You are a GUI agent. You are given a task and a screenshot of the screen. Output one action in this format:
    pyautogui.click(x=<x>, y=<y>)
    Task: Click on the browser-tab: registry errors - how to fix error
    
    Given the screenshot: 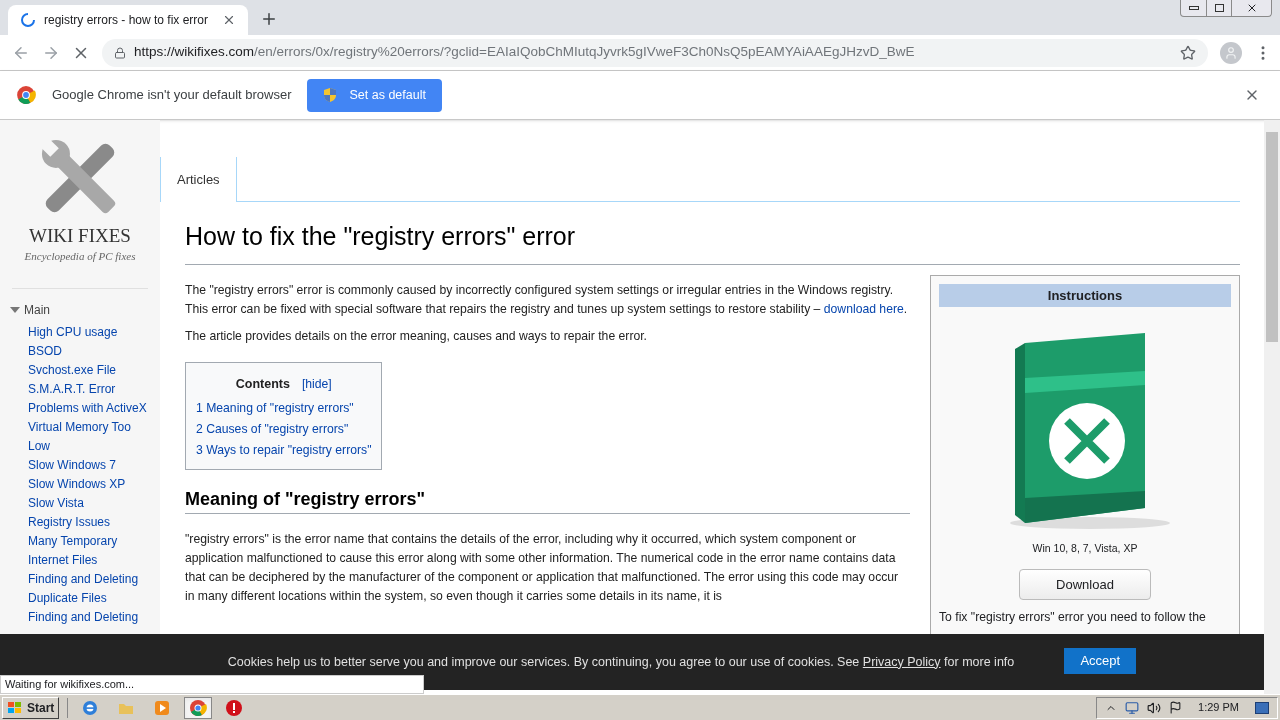 What is the action you would take?
    pyautogui.click(x=128, y=20)
    